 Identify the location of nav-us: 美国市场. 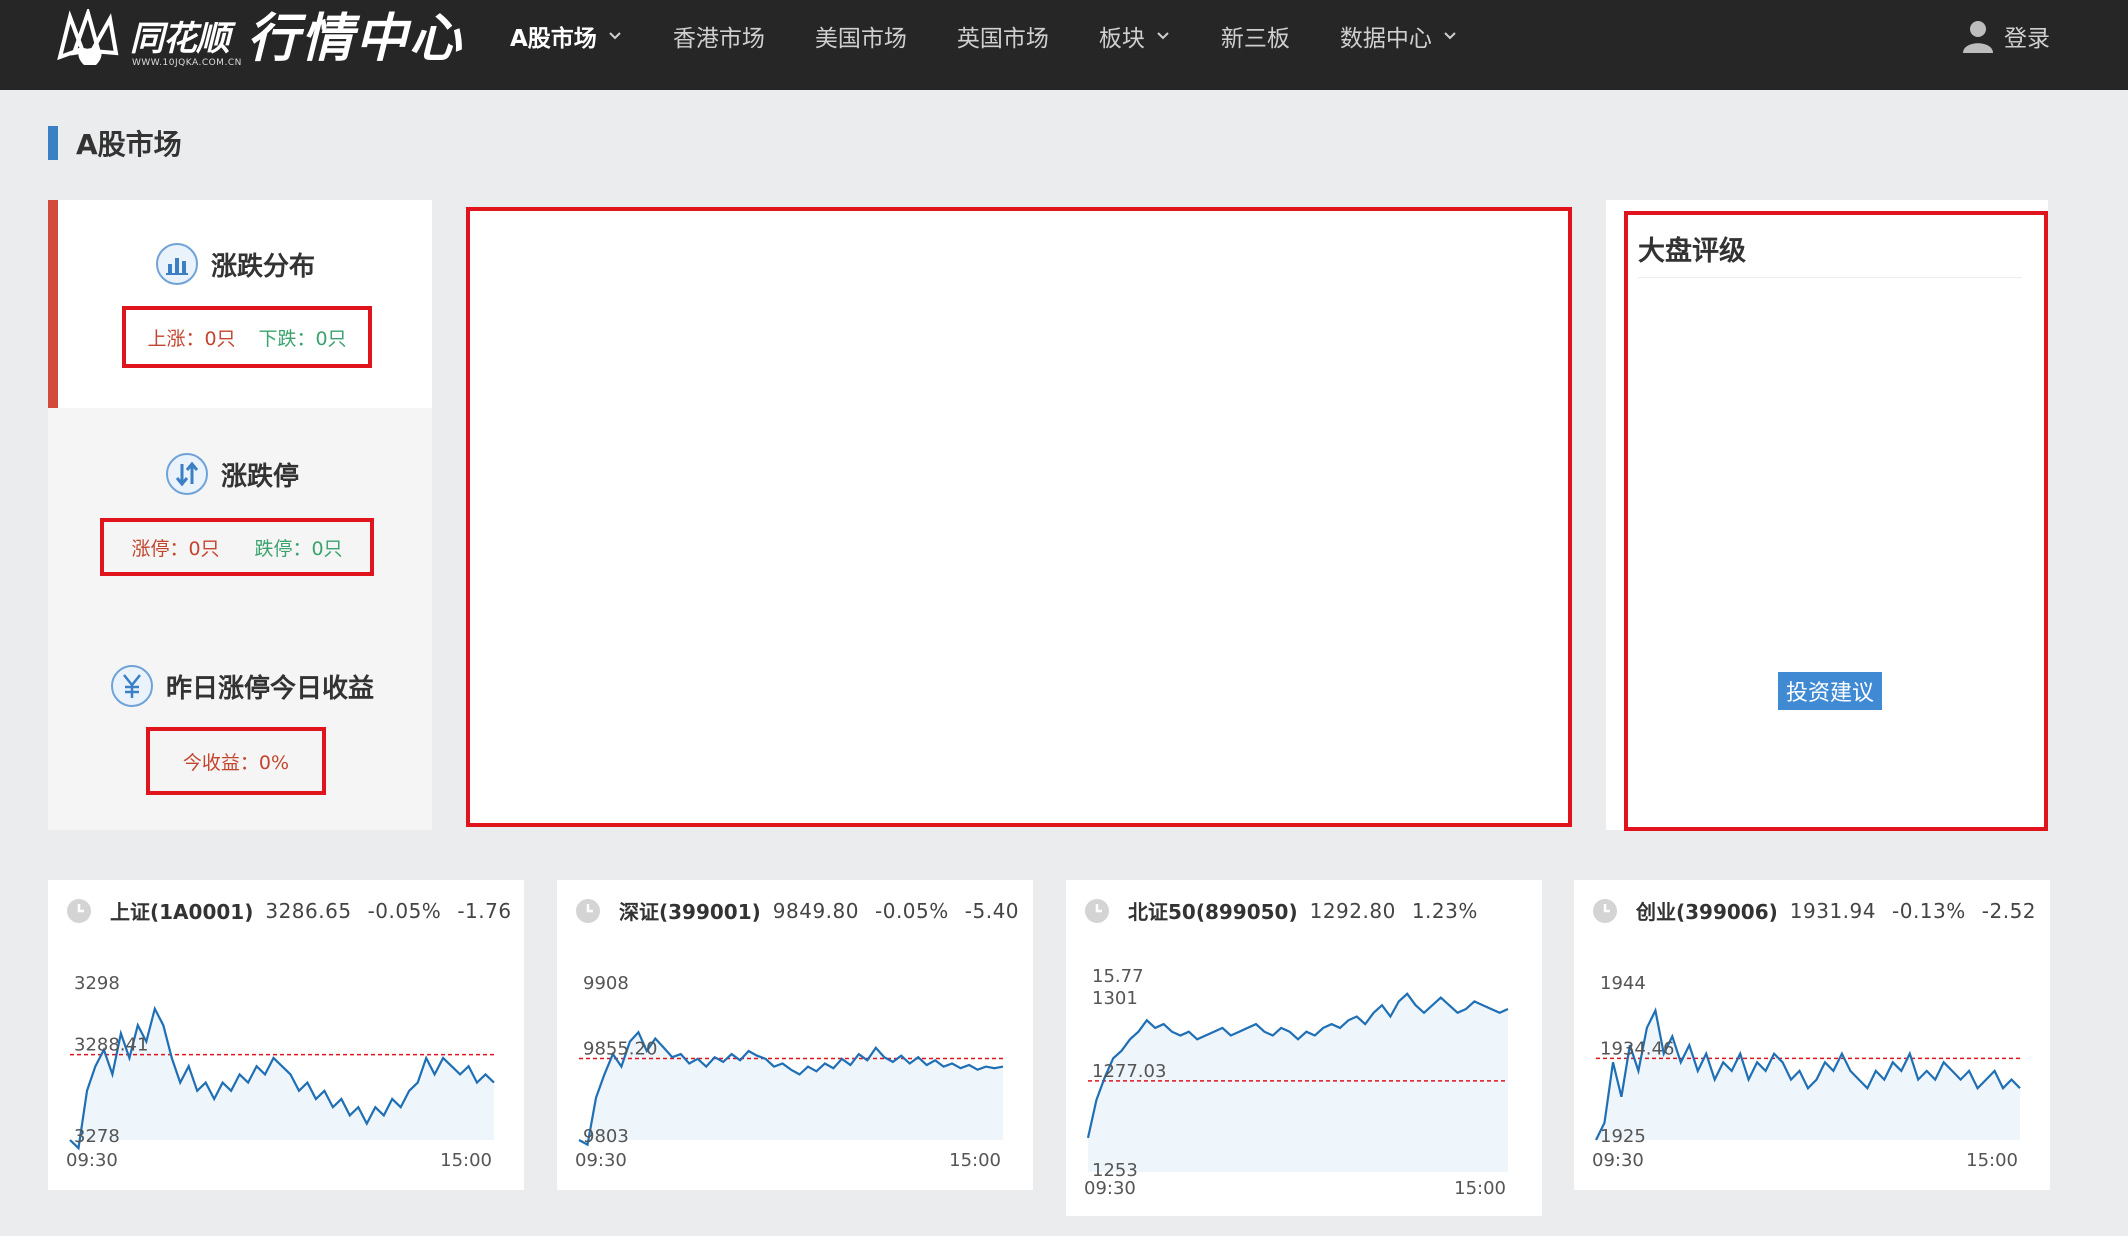
(861, 36).